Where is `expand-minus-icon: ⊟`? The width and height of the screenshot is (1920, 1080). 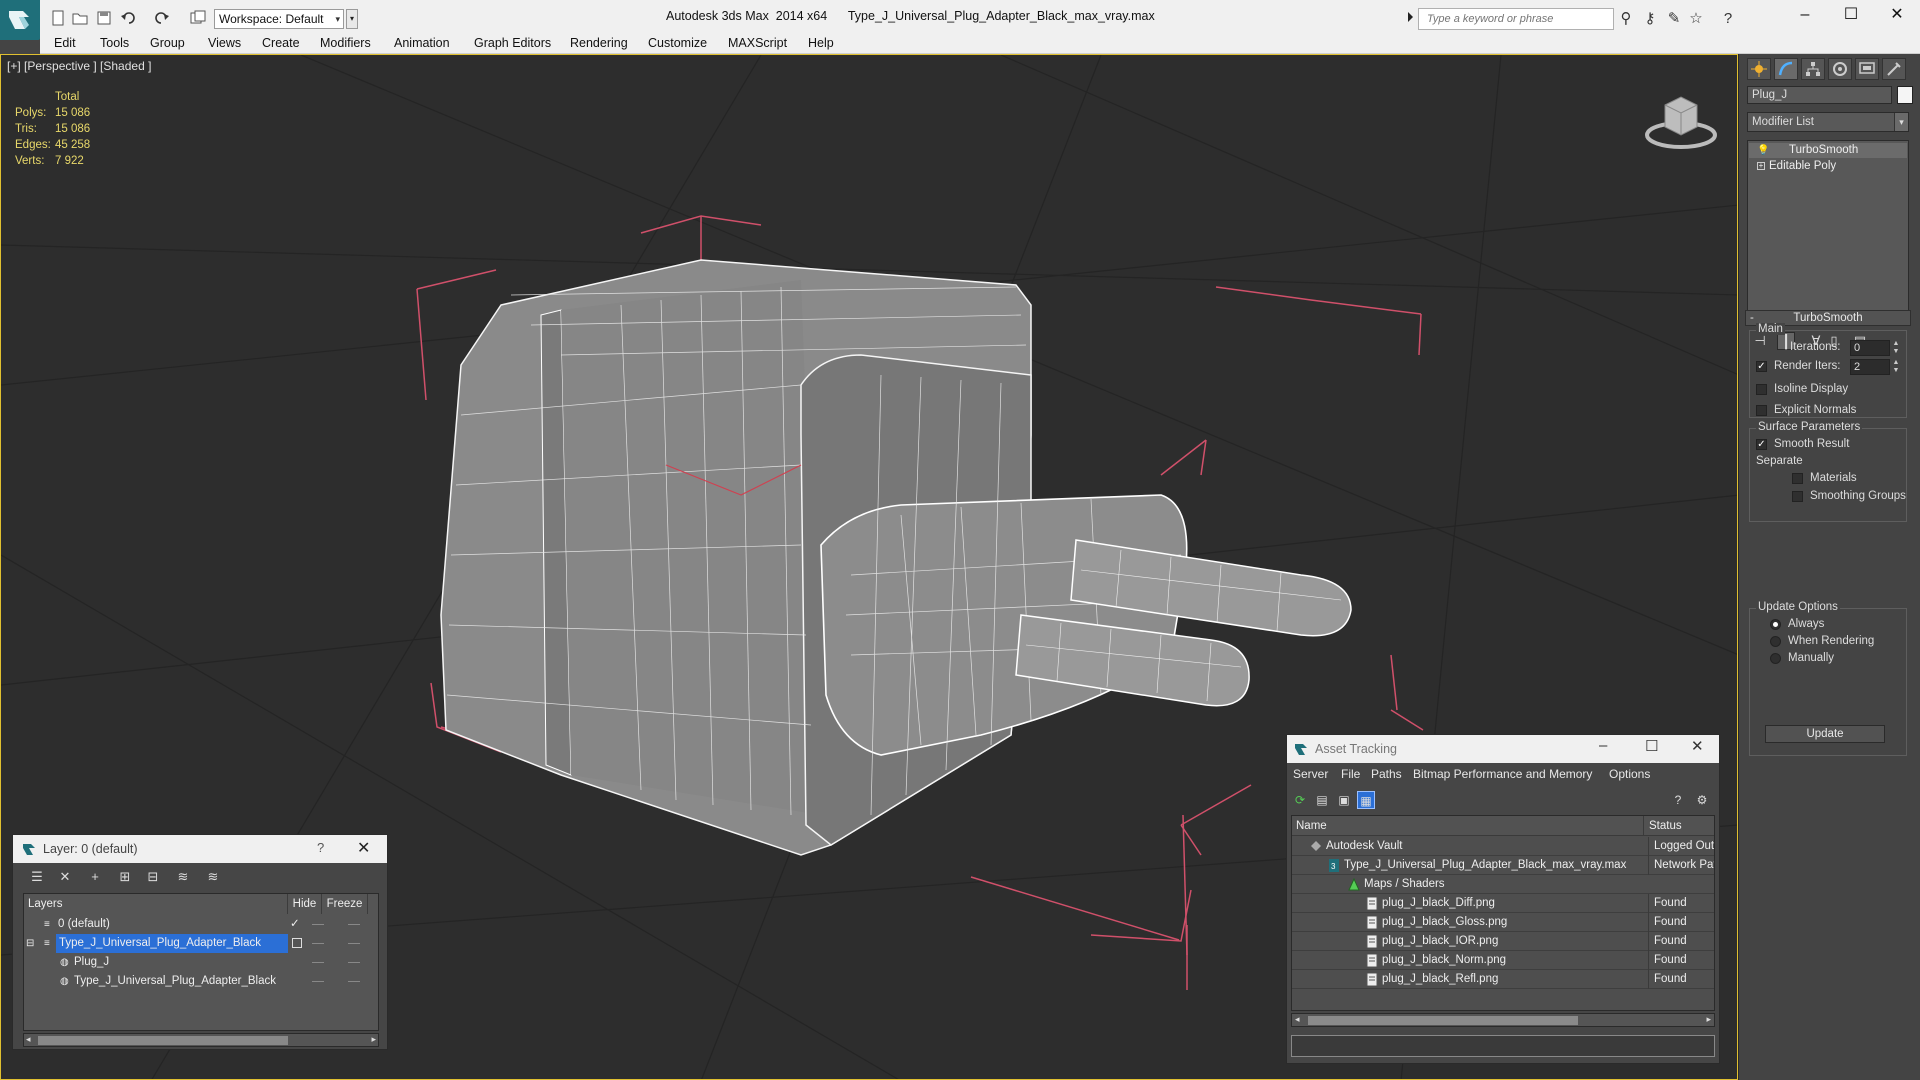 expand-minus-icon: ⊟ is located at coordinates (30, 943).